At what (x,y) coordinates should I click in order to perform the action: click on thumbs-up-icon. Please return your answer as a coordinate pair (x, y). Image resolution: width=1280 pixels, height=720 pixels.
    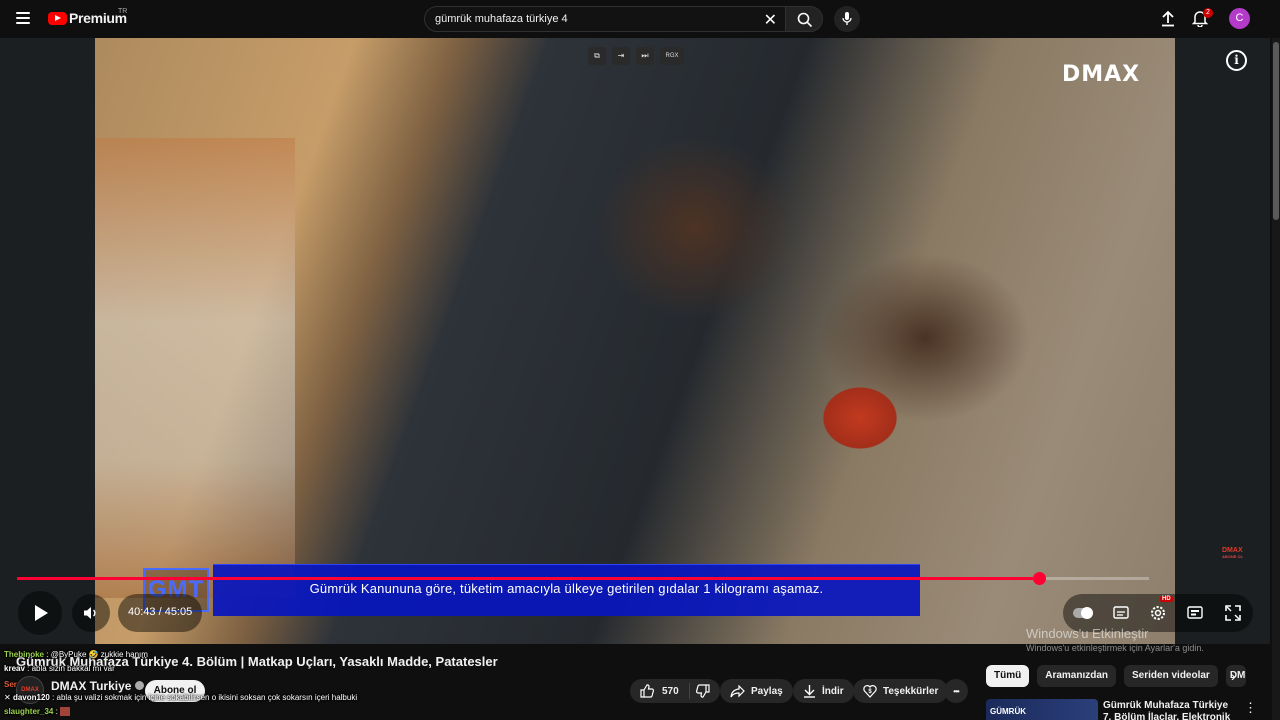
    Looking at the image, I should click on (647, 691).